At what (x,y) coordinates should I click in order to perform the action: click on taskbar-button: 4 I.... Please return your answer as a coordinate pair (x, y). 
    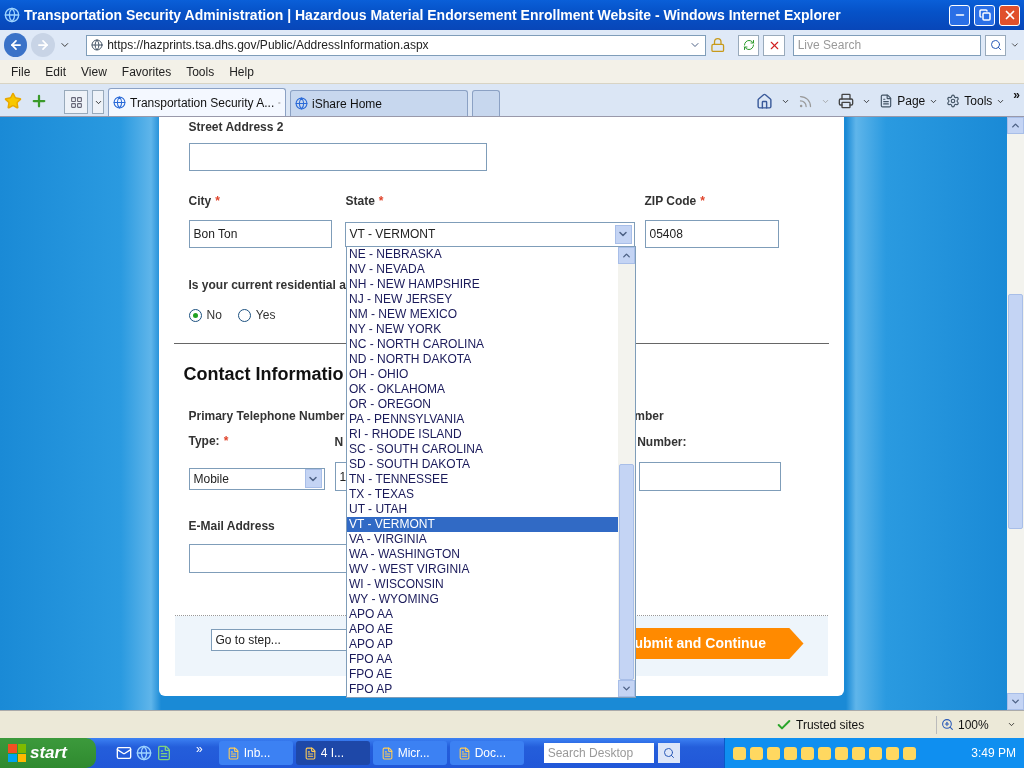
    Looking at the image, I should click on (332, 753).